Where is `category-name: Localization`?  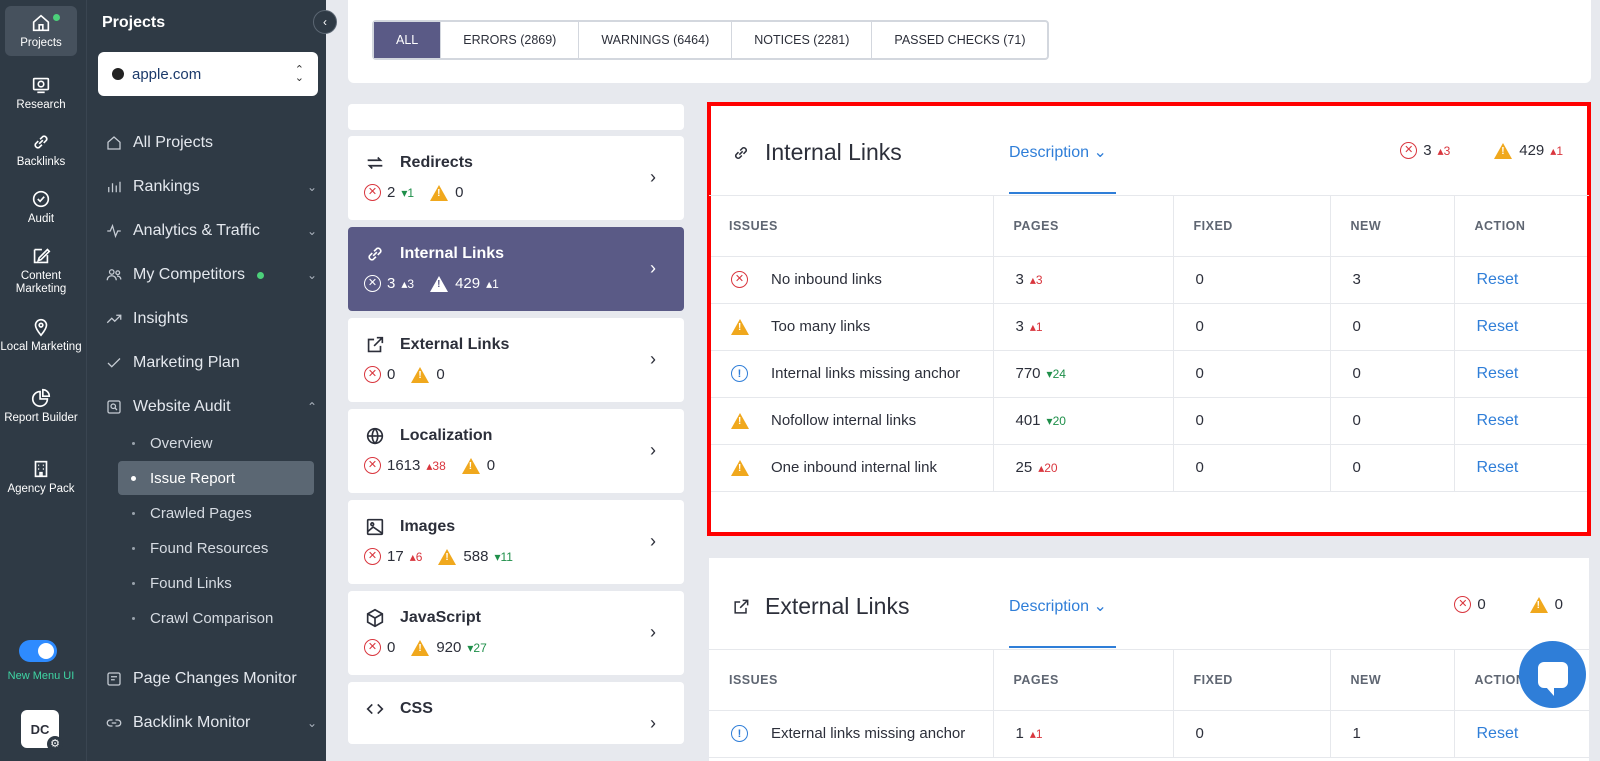
category-name: Localization is located at coordinates (446, 435).